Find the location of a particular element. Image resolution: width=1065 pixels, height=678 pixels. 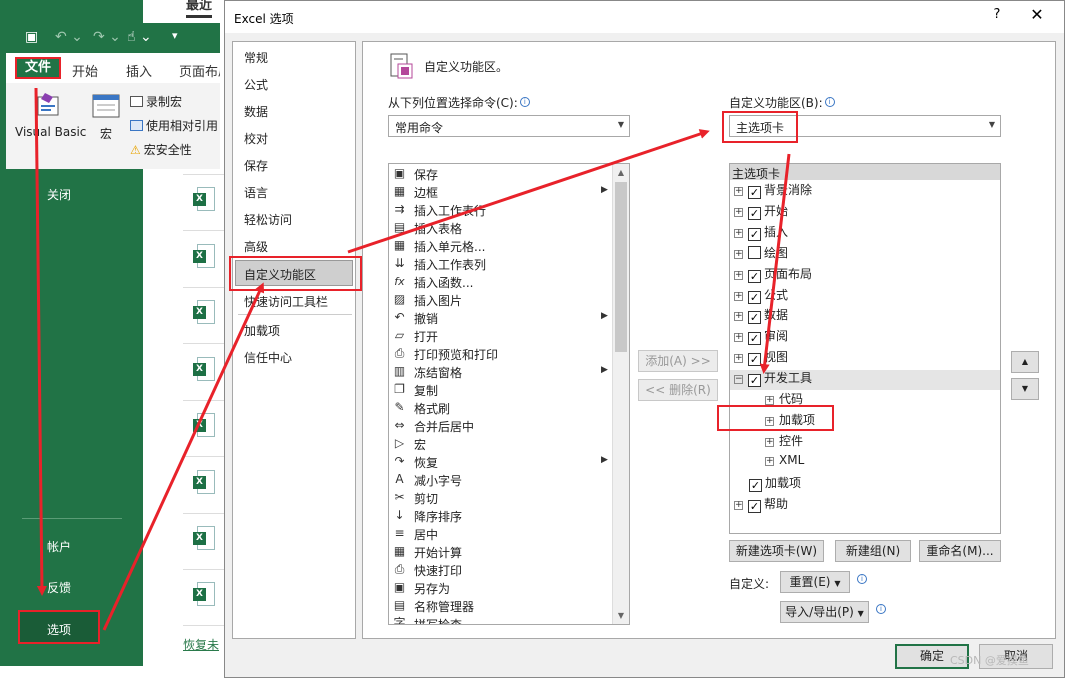

tree-item: + ✓ 视图 is located at coordinates (761, 358).